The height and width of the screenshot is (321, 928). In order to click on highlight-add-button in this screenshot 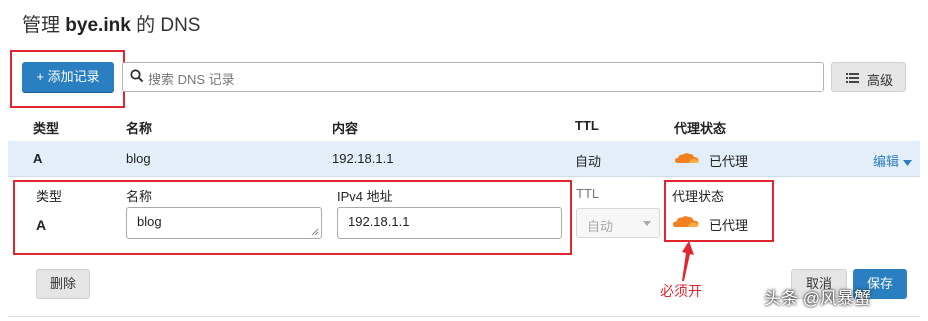, I will do `click(67, 79)`.